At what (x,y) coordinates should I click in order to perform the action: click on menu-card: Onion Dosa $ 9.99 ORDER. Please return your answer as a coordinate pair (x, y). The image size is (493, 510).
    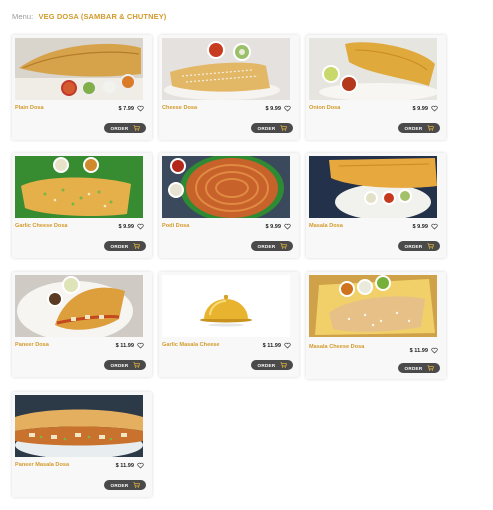
    Looking at the image, I should click on (376, 87).